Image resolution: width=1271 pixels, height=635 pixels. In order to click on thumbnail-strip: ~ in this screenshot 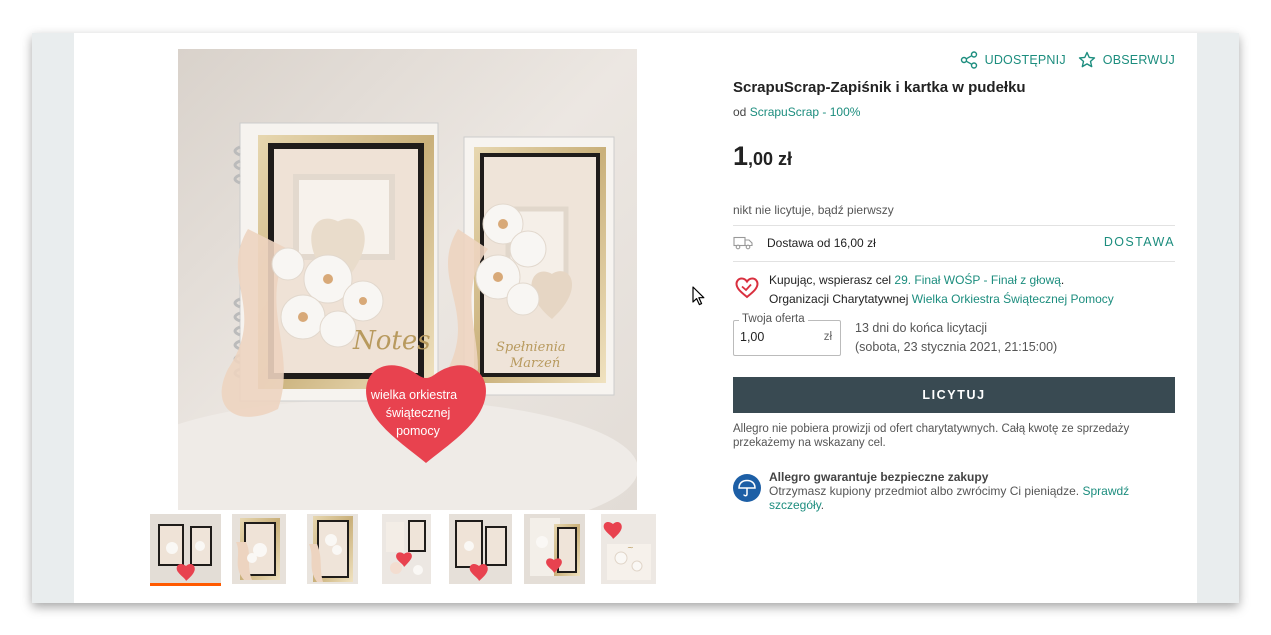, I will do `click(403, 550)`.